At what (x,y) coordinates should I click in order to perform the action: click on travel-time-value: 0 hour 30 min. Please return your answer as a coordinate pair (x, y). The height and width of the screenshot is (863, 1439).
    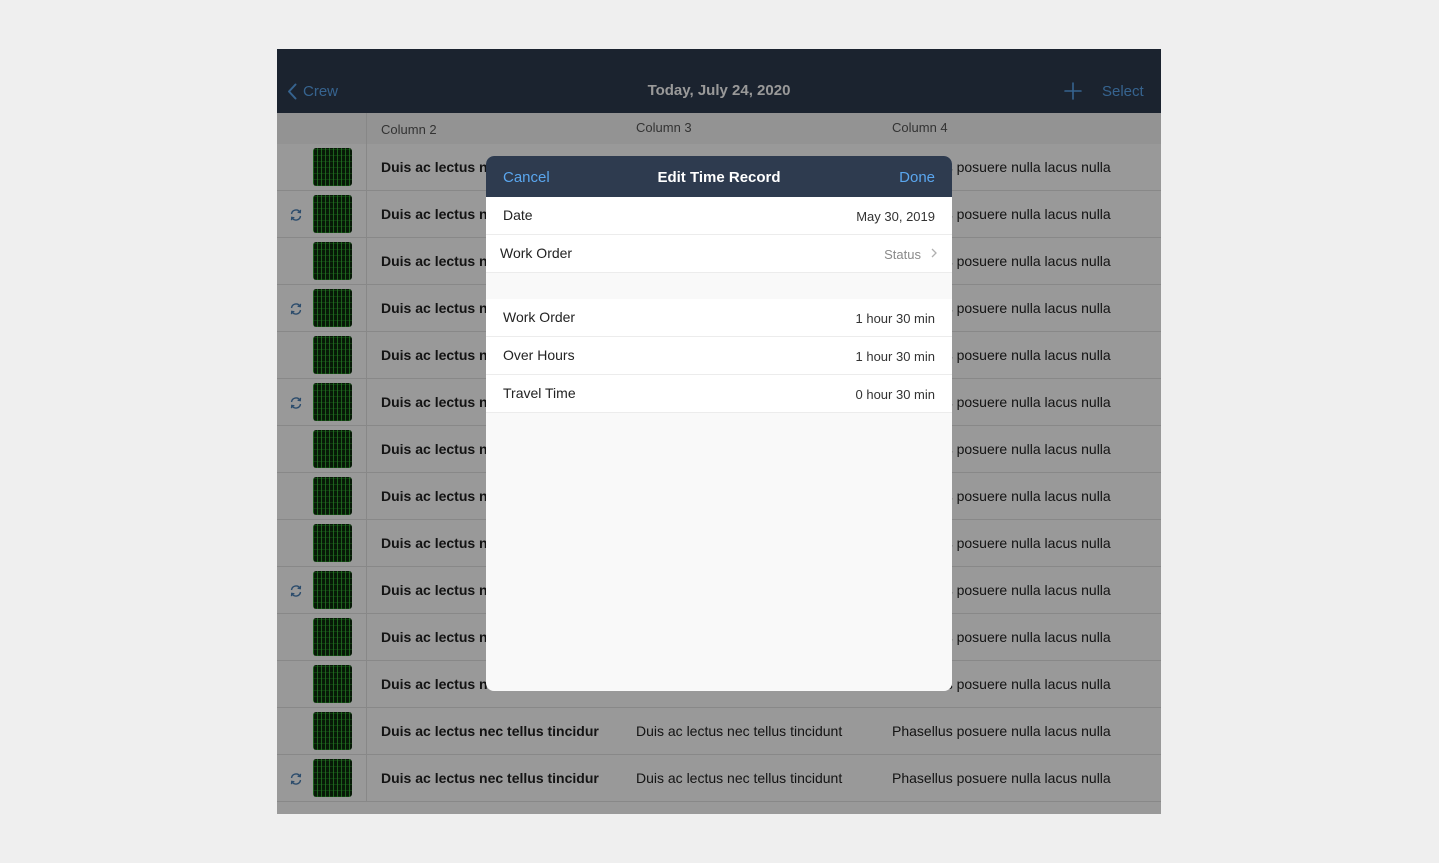
    Looking at the image, I should click on (895, 394).